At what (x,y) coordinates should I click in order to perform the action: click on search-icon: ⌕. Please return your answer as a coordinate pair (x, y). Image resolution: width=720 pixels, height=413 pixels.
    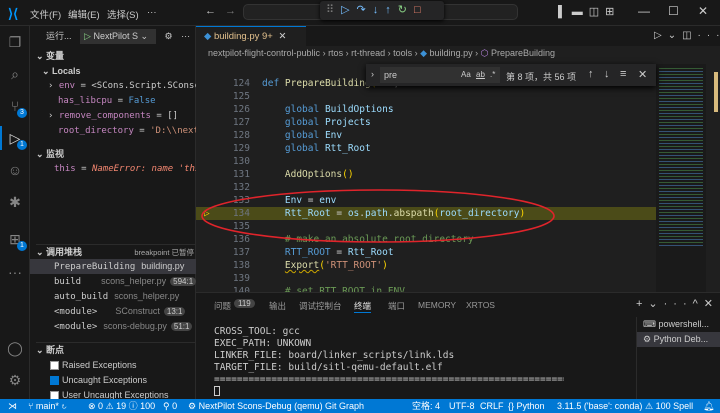
    Looking at the image, I should click on (15, 74).